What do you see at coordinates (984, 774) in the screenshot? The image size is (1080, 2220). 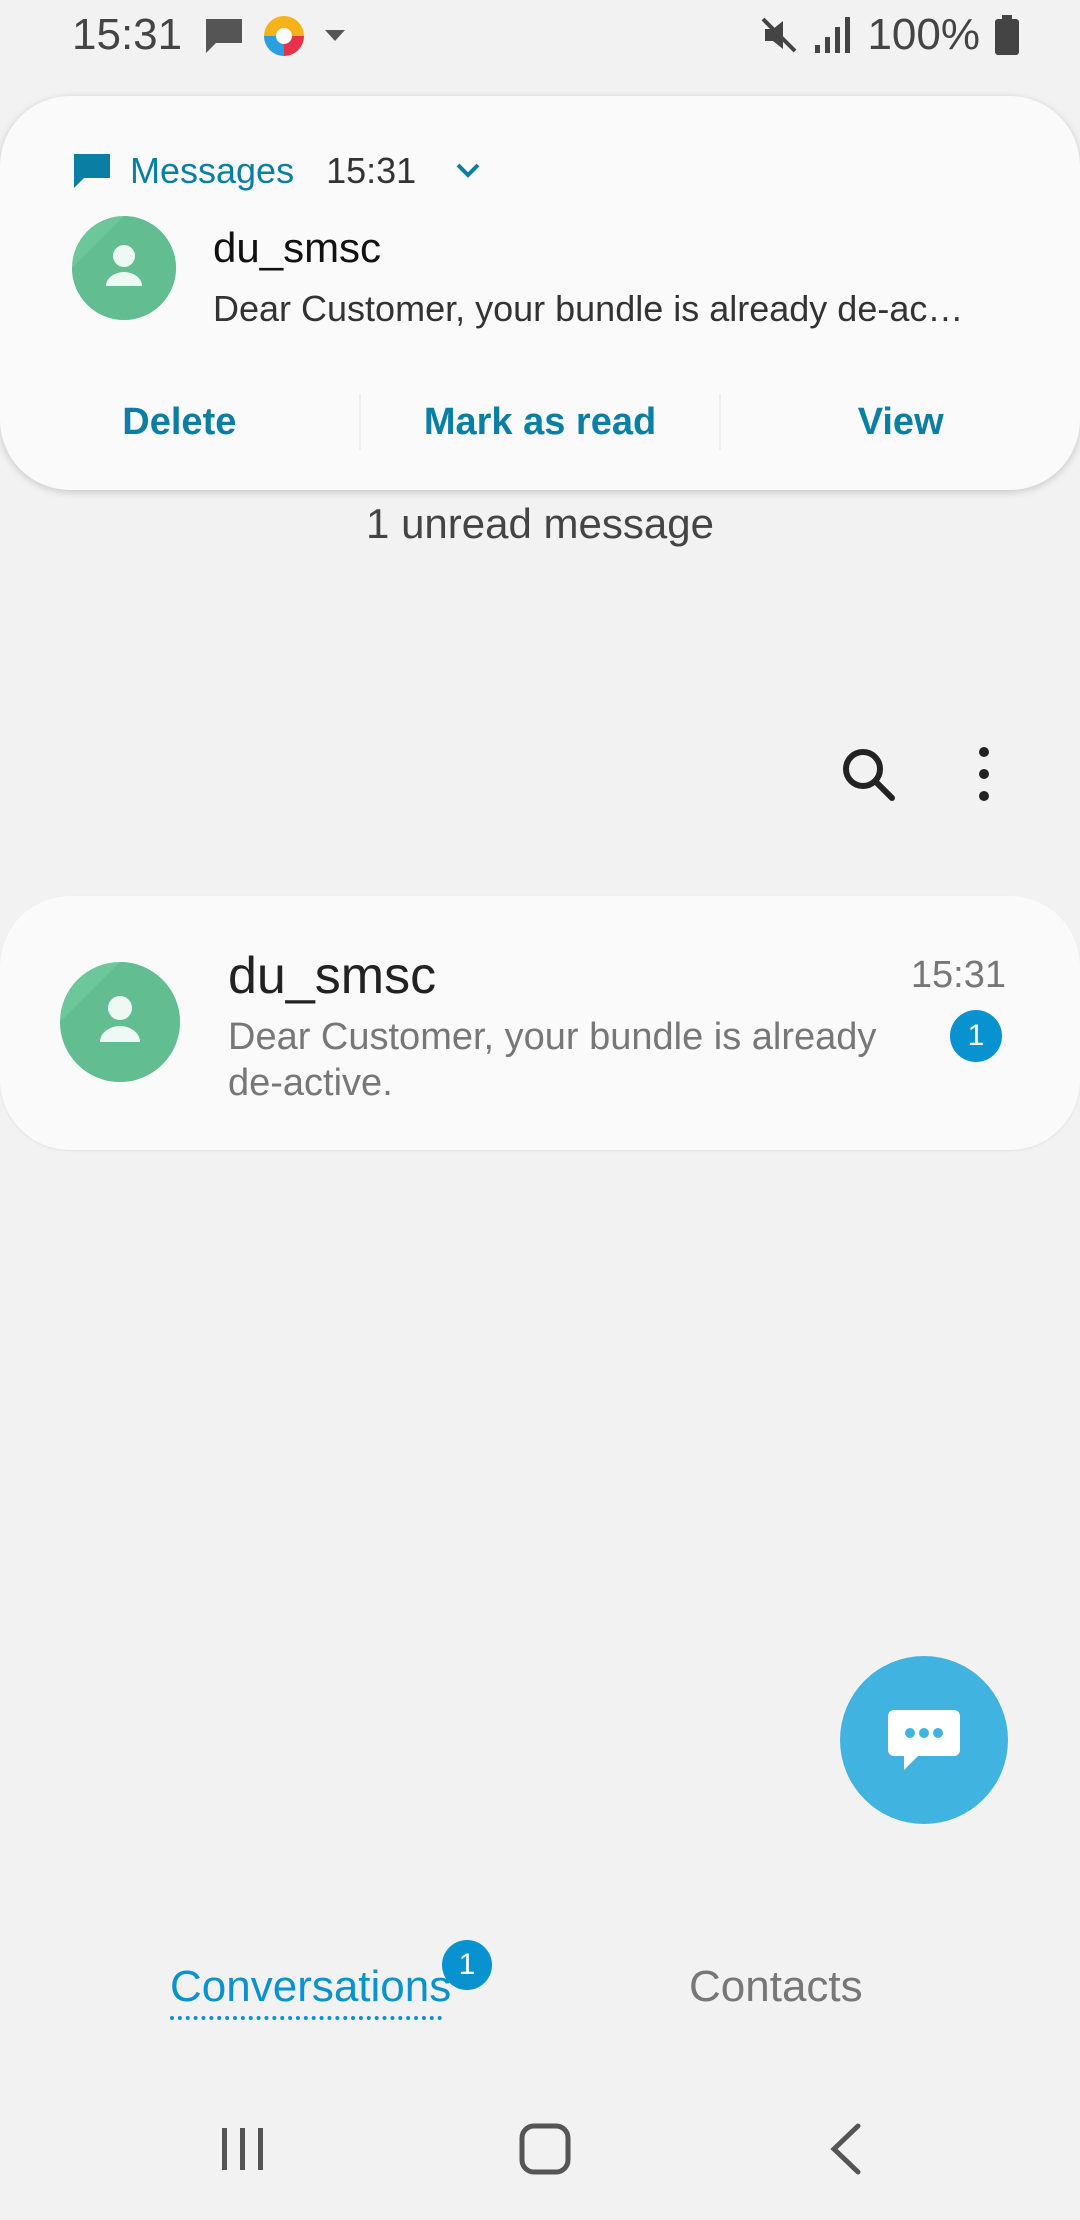 I see `more-options-icon` at bounding box center [984, 774].